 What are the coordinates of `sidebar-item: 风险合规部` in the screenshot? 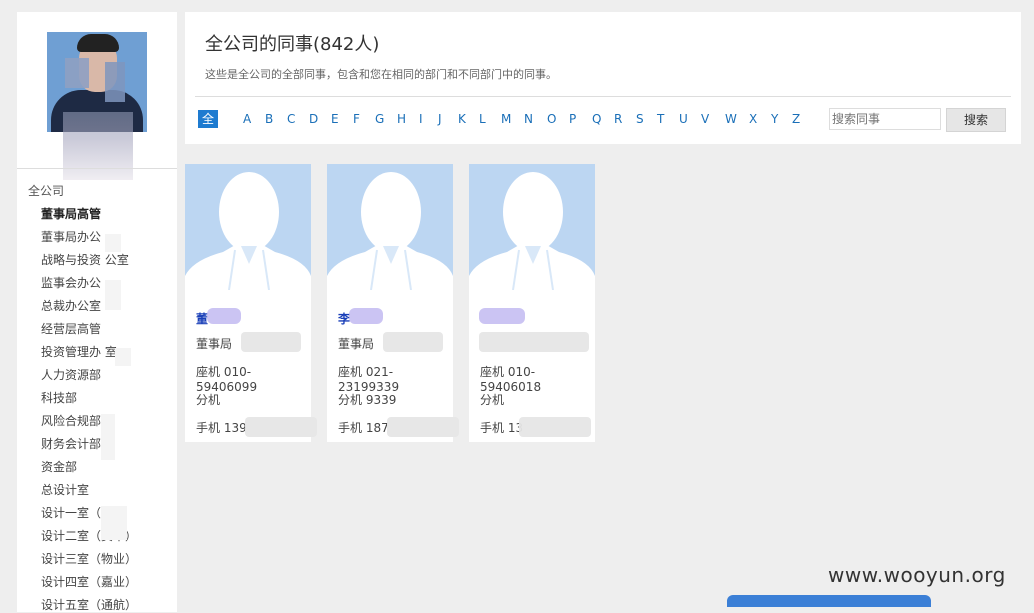 It's located at (71, 420).